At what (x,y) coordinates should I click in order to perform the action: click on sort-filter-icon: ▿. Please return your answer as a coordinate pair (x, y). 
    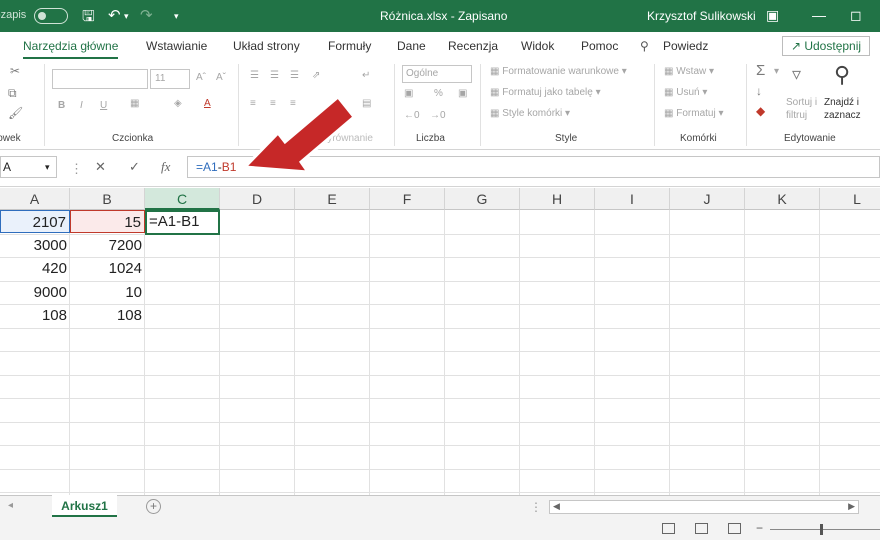
    Looking at the image, I should click on (796, 74).